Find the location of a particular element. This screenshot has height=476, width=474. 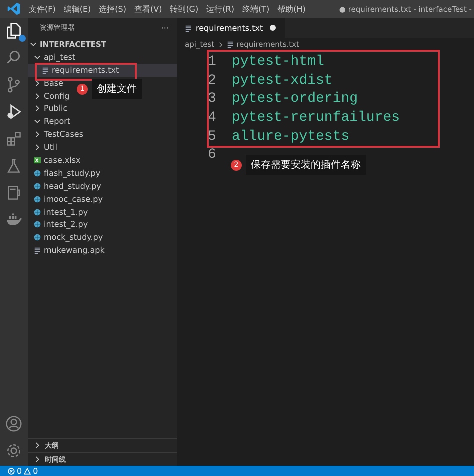

files-icon is located at coordinates (14, 31).